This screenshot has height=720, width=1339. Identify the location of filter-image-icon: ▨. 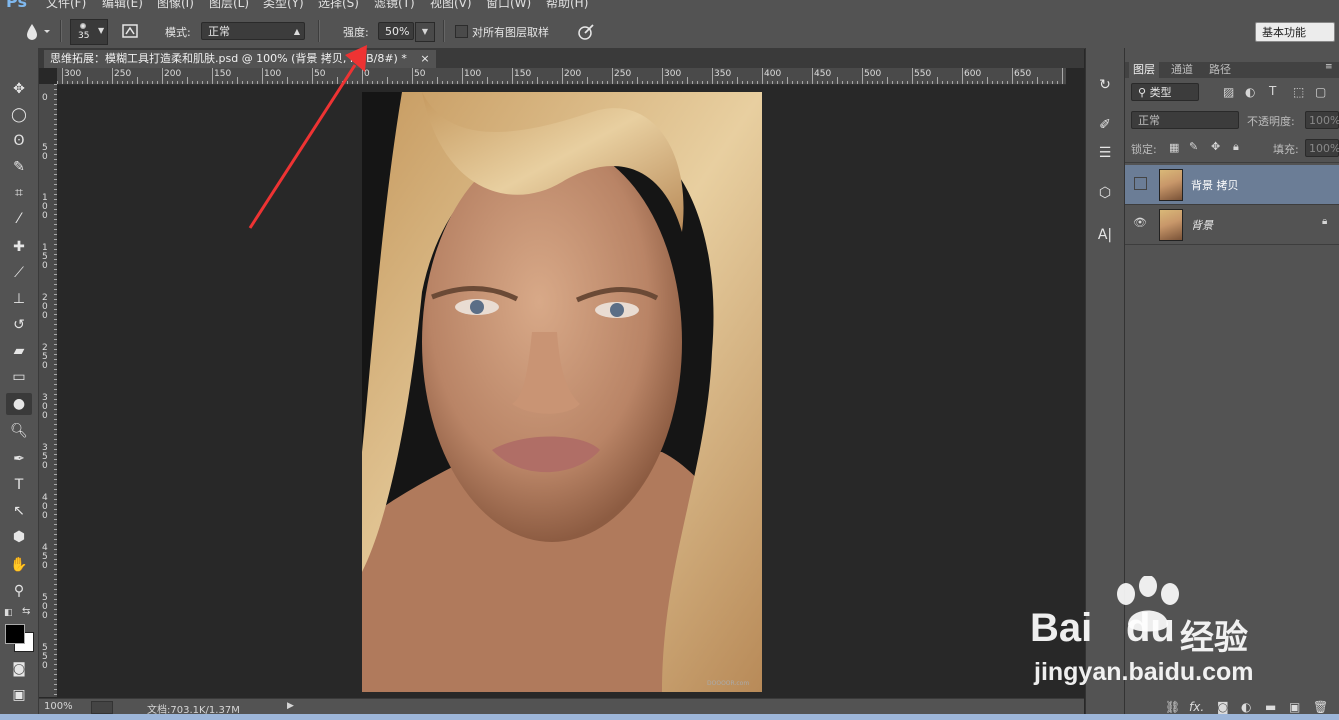
(1228, 92).